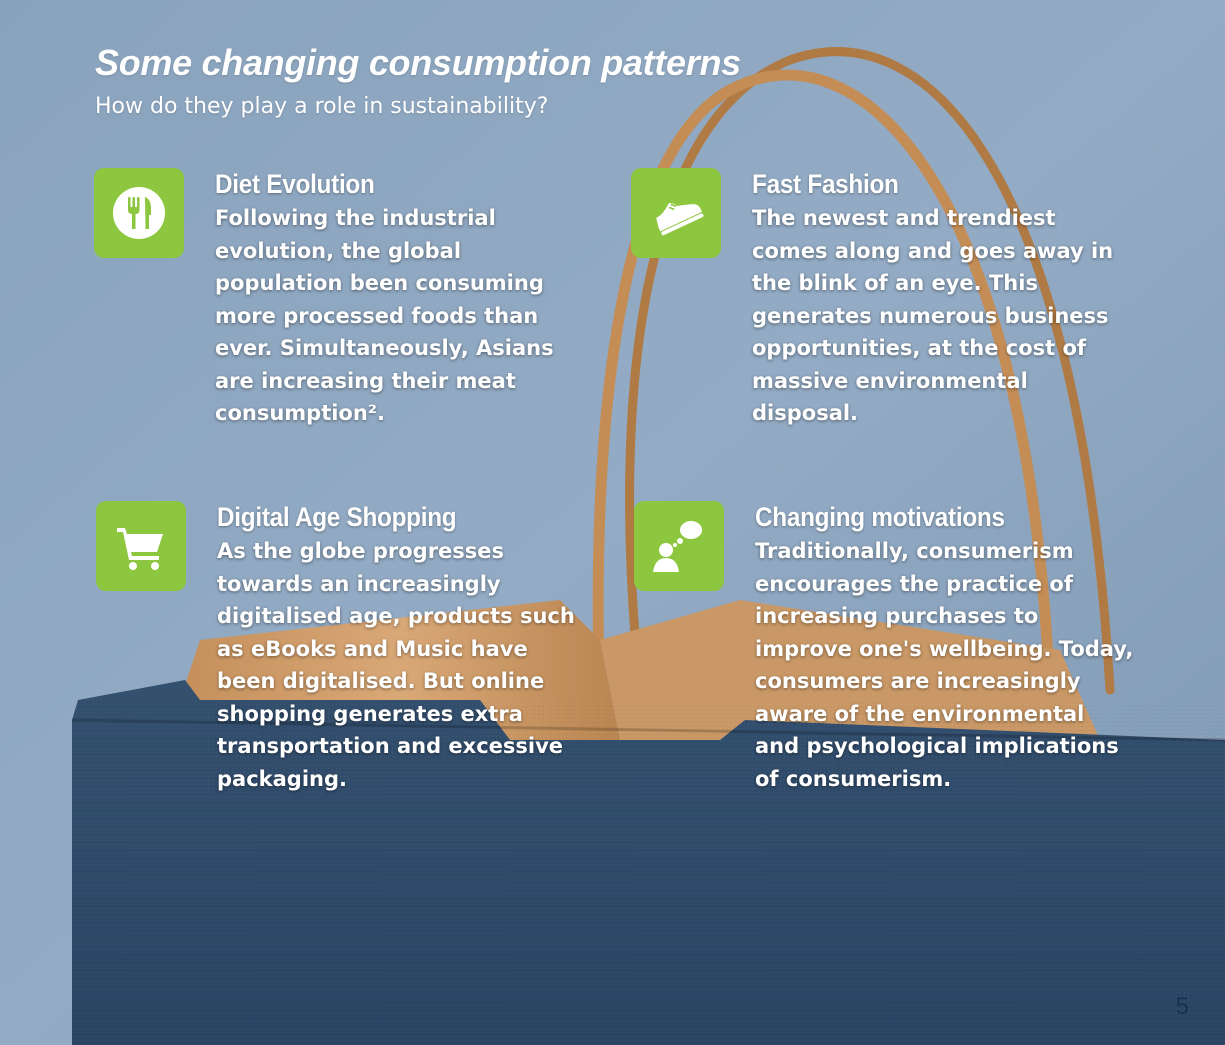 The width and height of the screenshot is (1225, 1045). I want to click on shopping-cart-icon, so click(141, 546).